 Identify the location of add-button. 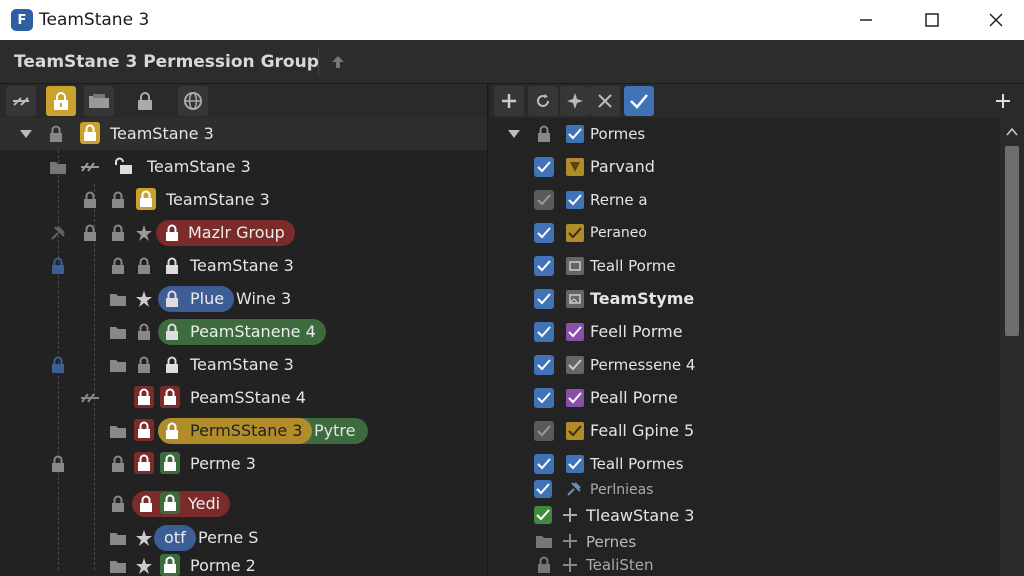
(509, 101).